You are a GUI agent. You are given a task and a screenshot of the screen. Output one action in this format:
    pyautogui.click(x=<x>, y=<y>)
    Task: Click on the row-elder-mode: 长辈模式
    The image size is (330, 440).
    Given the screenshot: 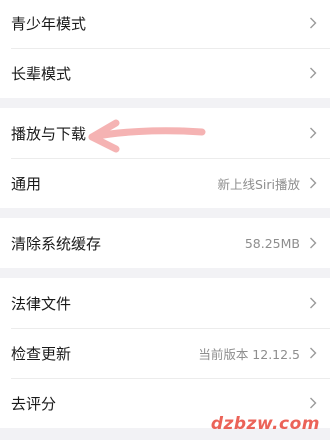 What is the action you would take?
    pyautogui.click(x=165, y=73)
    